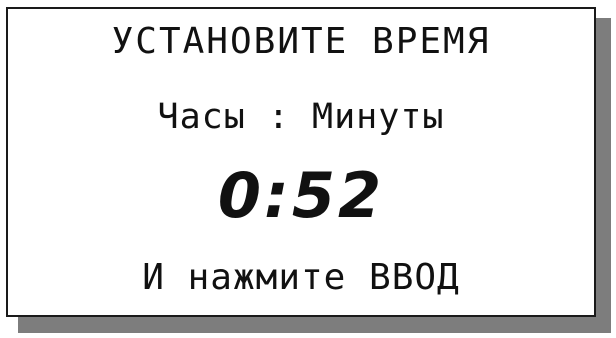 The image size is (616, 338). I want to click on screen-title: УСТАНОВИТЕ ВРЕМЯ, so click(301, 41).